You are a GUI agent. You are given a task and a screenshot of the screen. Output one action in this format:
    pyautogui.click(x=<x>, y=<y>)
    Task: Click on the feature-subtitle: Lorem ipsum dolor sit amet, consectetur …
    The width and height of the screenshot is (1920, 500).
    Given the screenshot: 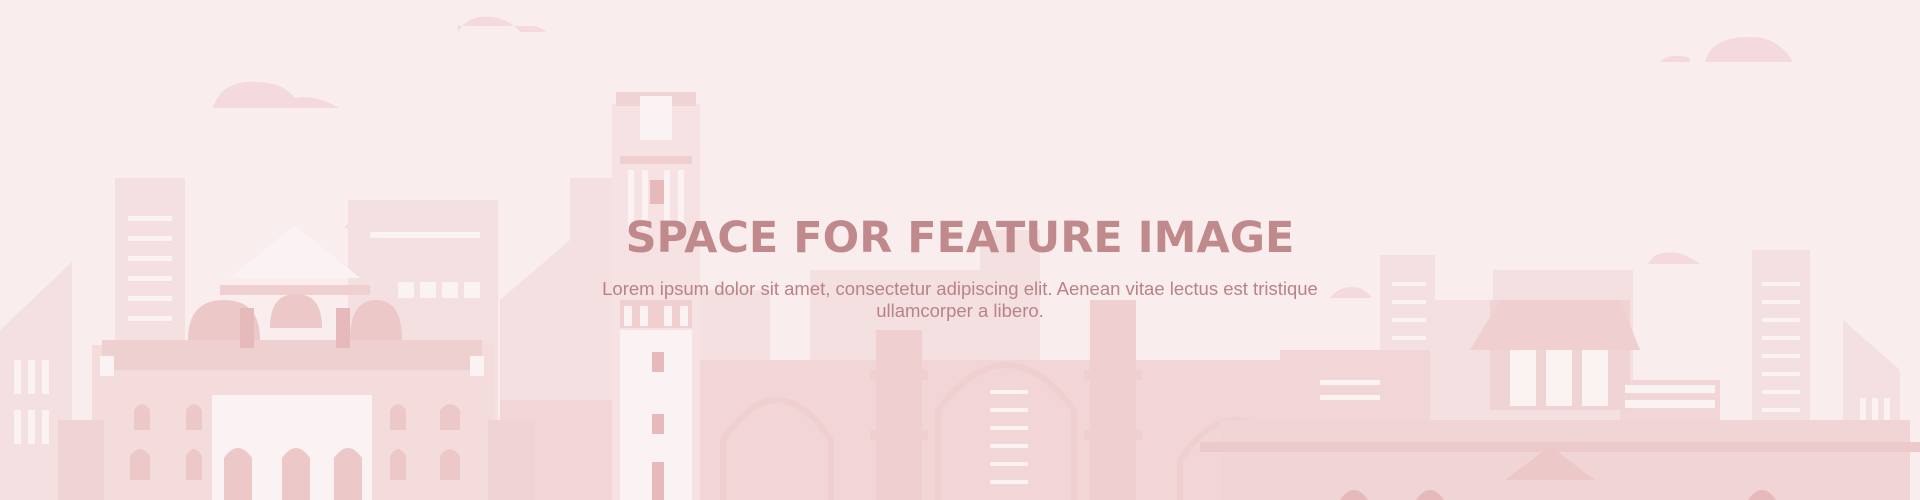 What is the action you would take?
    pyautogui.click(x=960, y=299)
    